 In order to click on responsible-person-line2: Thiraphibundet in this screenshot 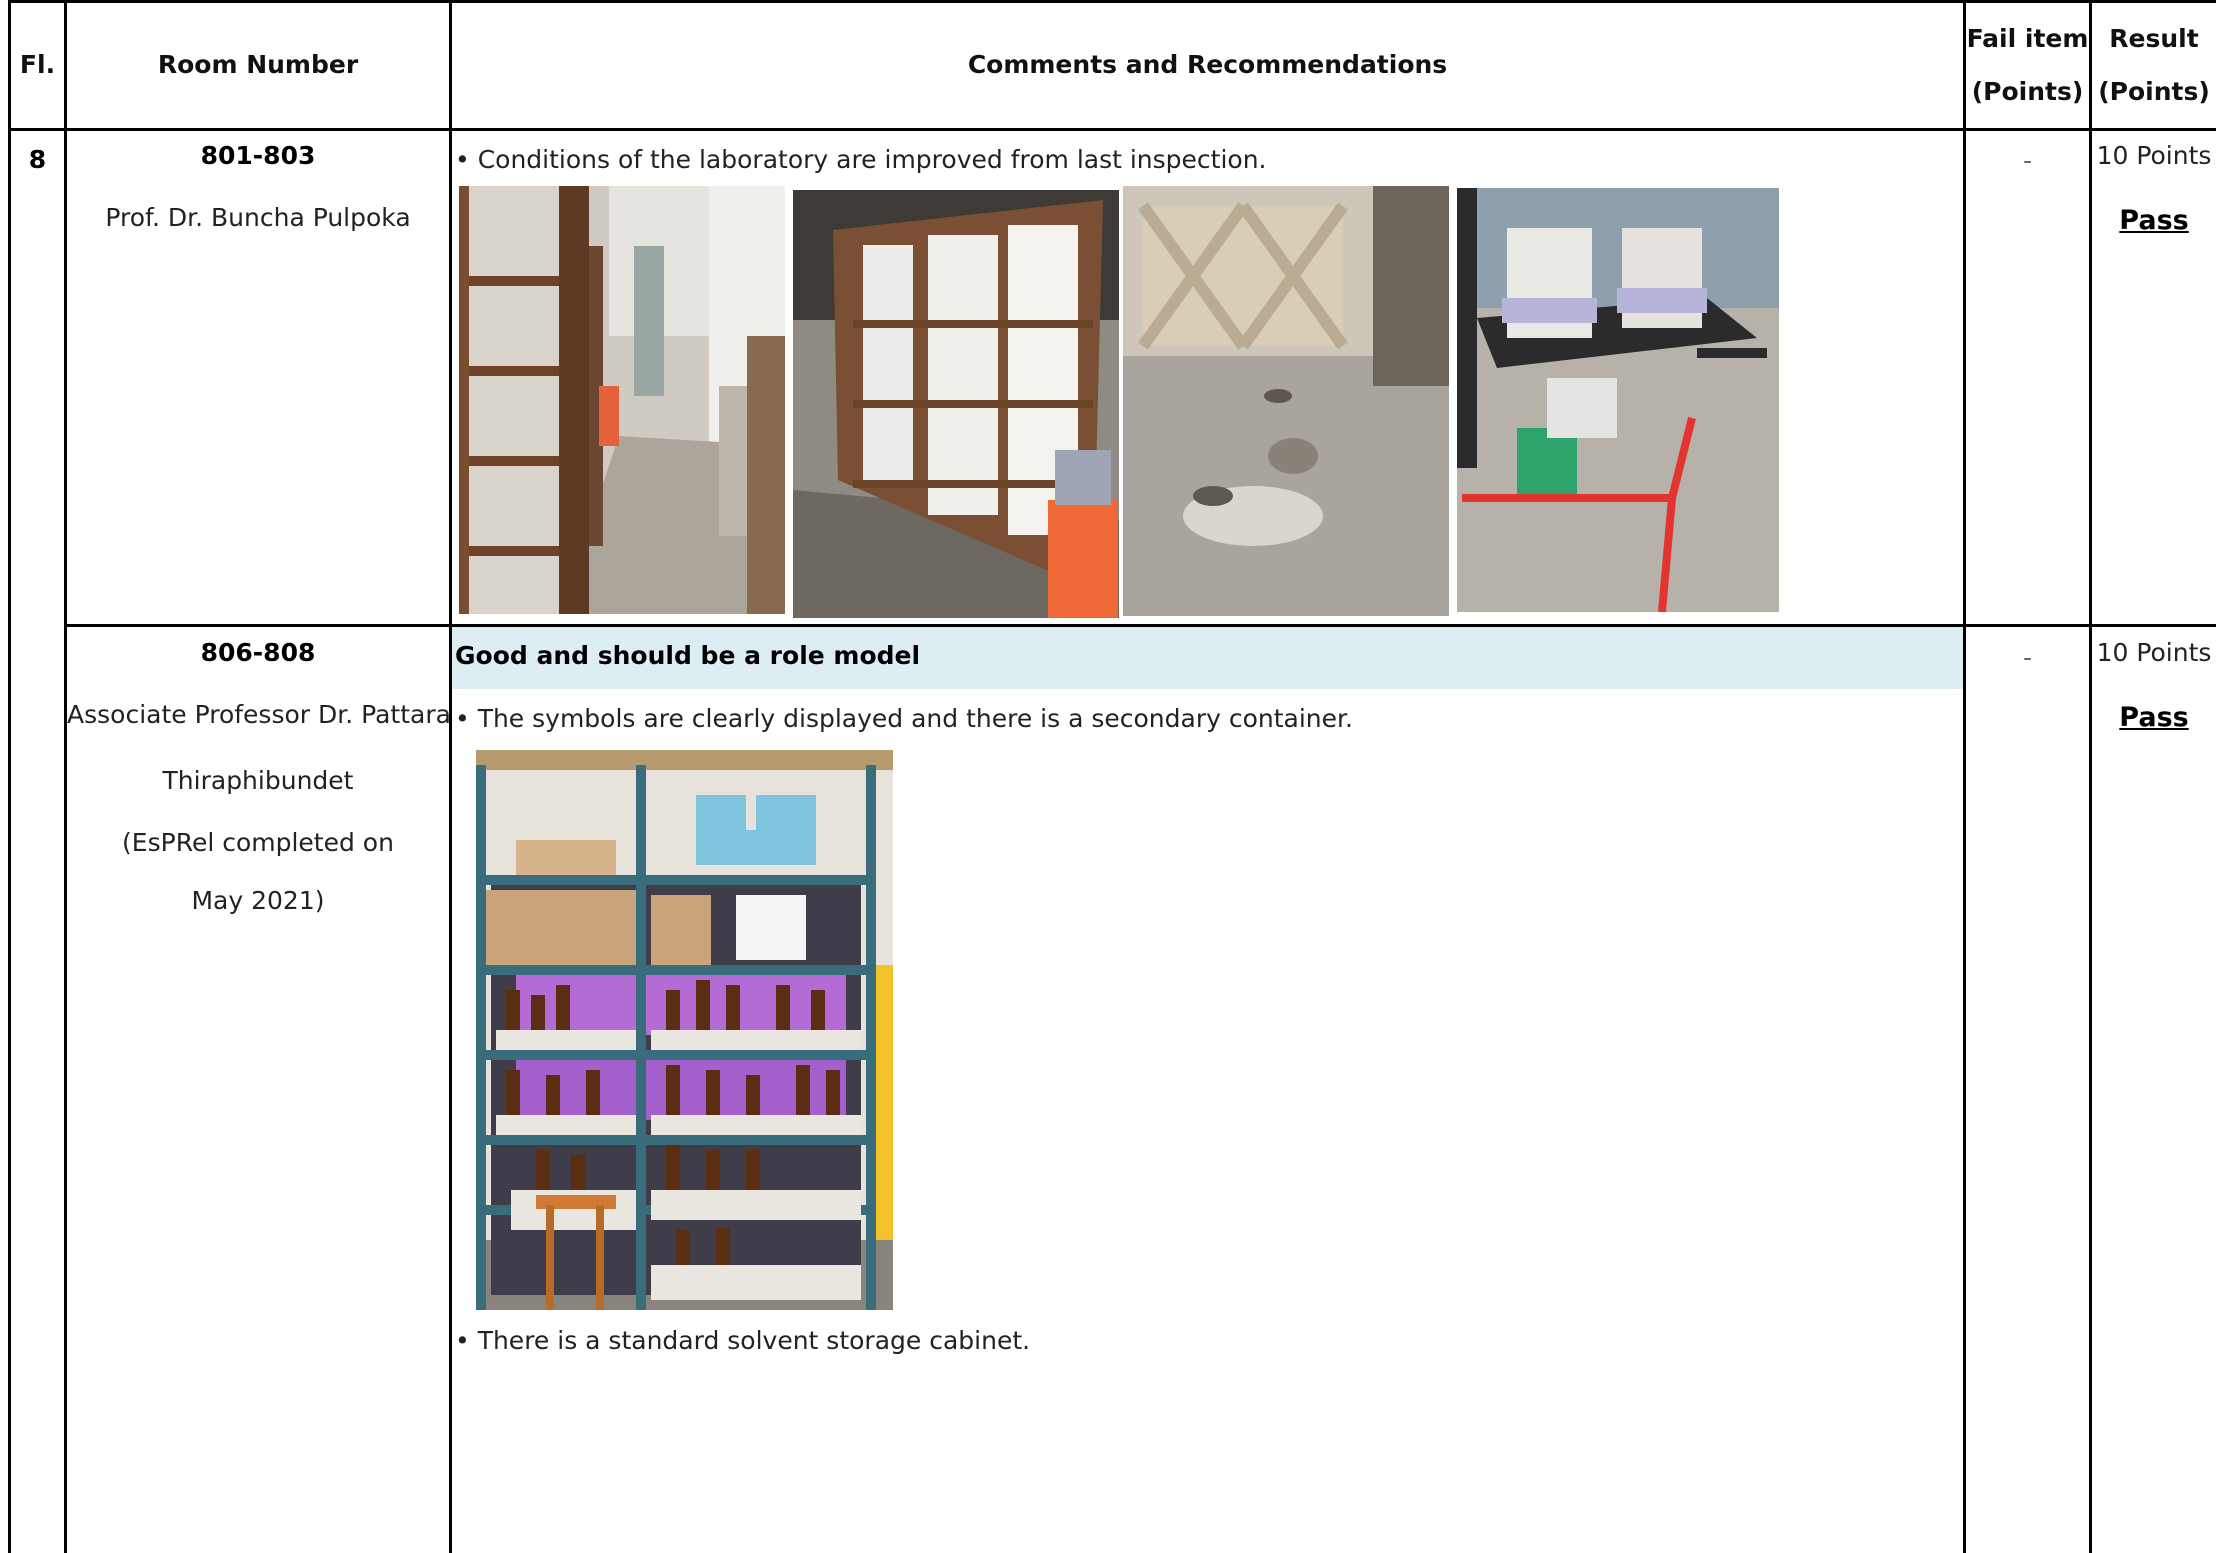, I will do `click(258, 780)`.